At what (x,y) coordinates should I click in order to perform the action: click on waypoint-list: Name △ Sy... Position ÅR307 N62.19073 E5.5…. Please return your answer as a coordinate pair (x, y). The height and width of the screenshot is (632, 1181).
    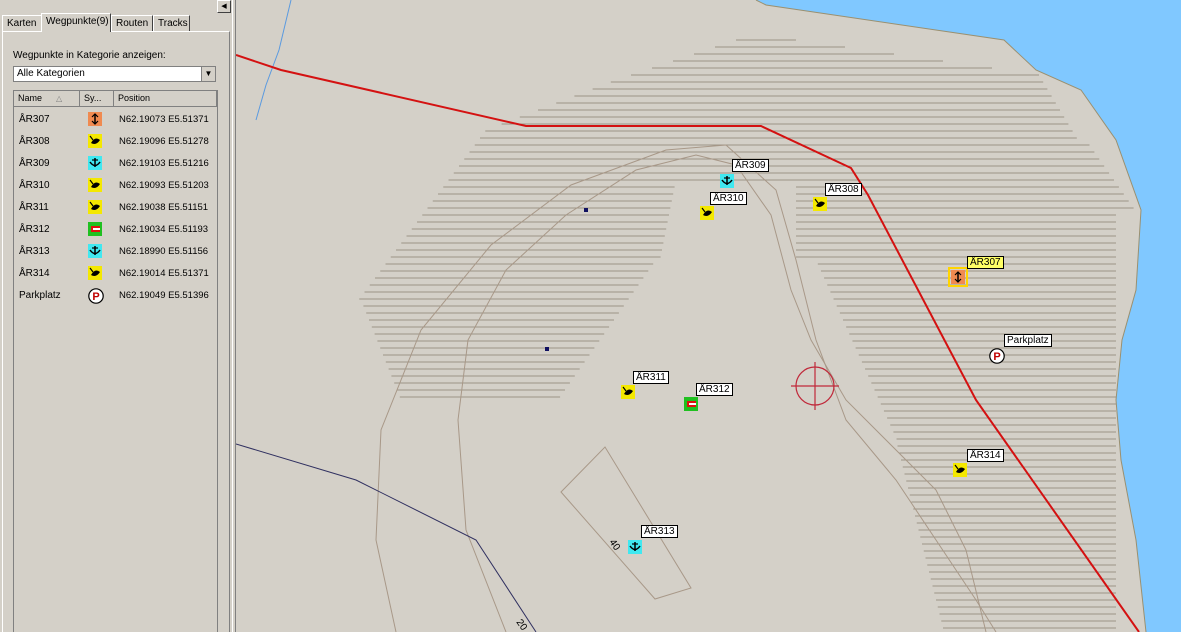
    Looking at the image, I should click on (115, 361).